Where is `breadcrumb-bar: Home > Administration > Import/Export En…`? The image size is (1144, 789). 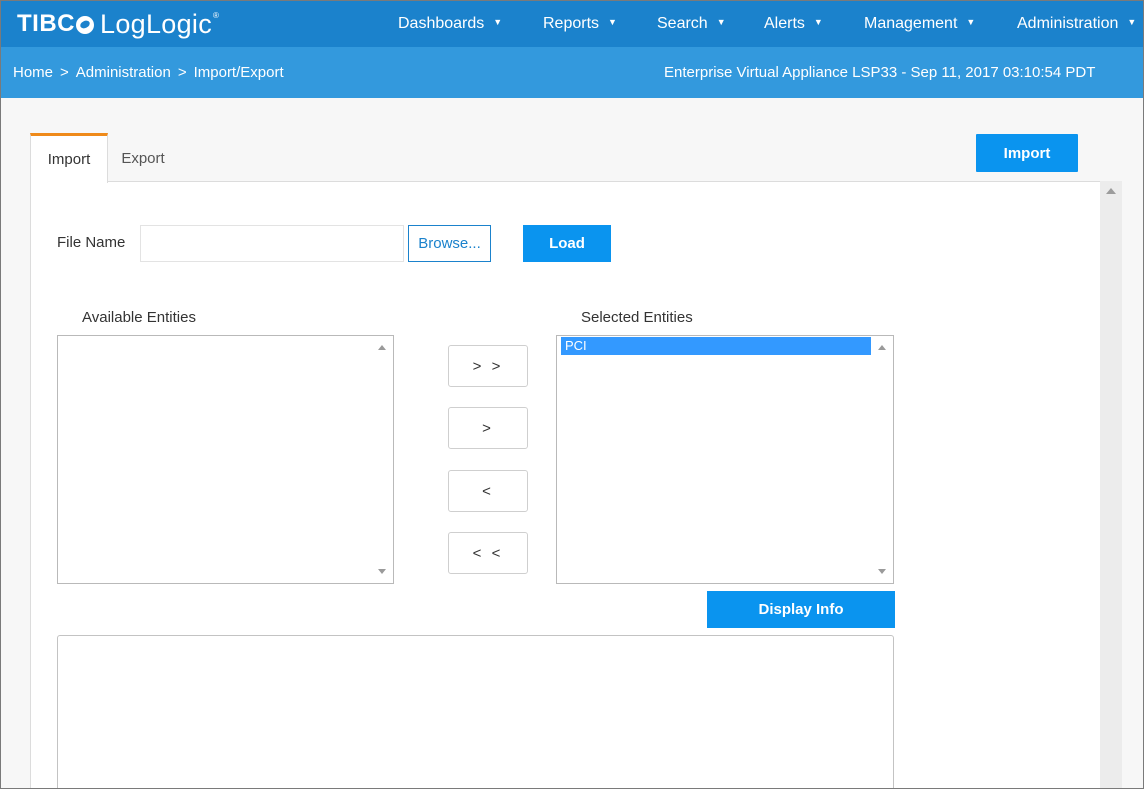
breadcrumb-bar: Home > Administration > Import/Export En… is located at coordinates (572, 72).